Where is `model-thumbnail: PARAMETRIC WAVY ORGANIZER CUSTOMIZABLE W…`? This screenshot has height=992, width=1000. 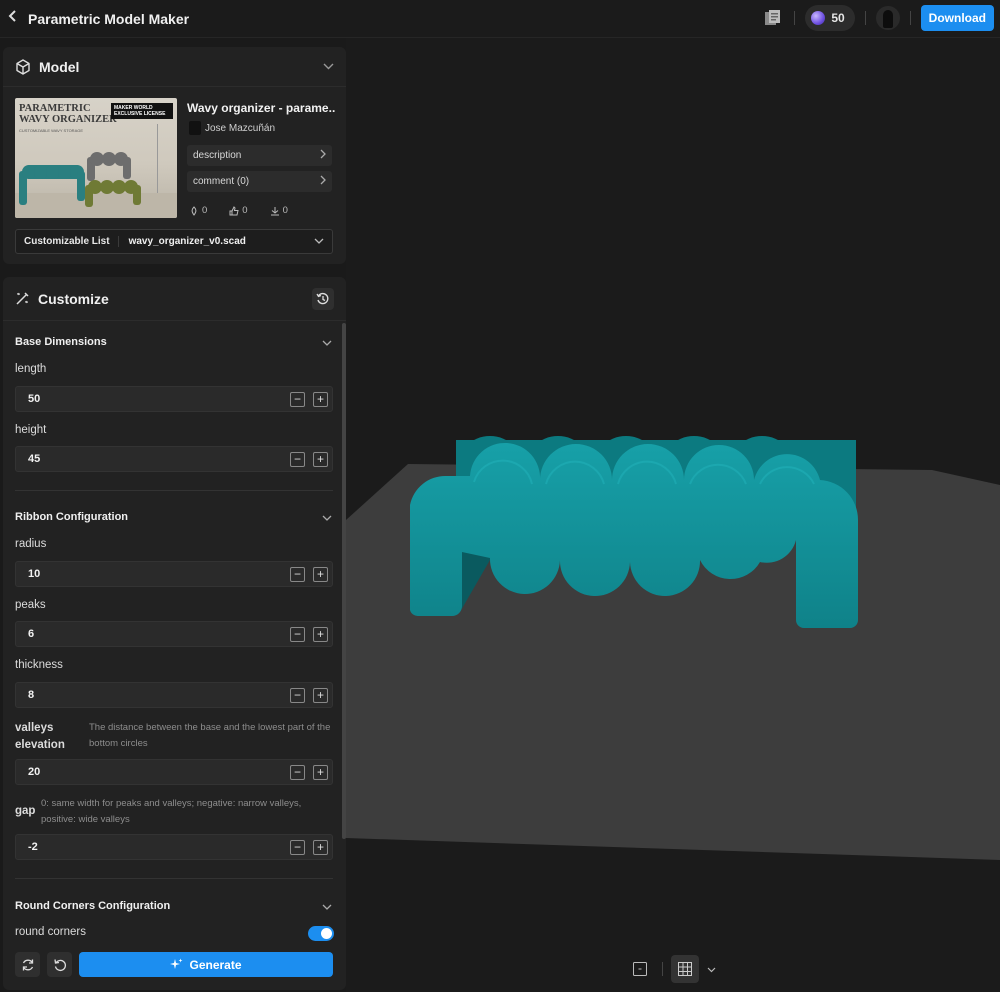 model-thumbnail: PARAMETRIC WAVY ORGANIZER CUSTOMIZABLE W… is located at coordinates (96, 158).